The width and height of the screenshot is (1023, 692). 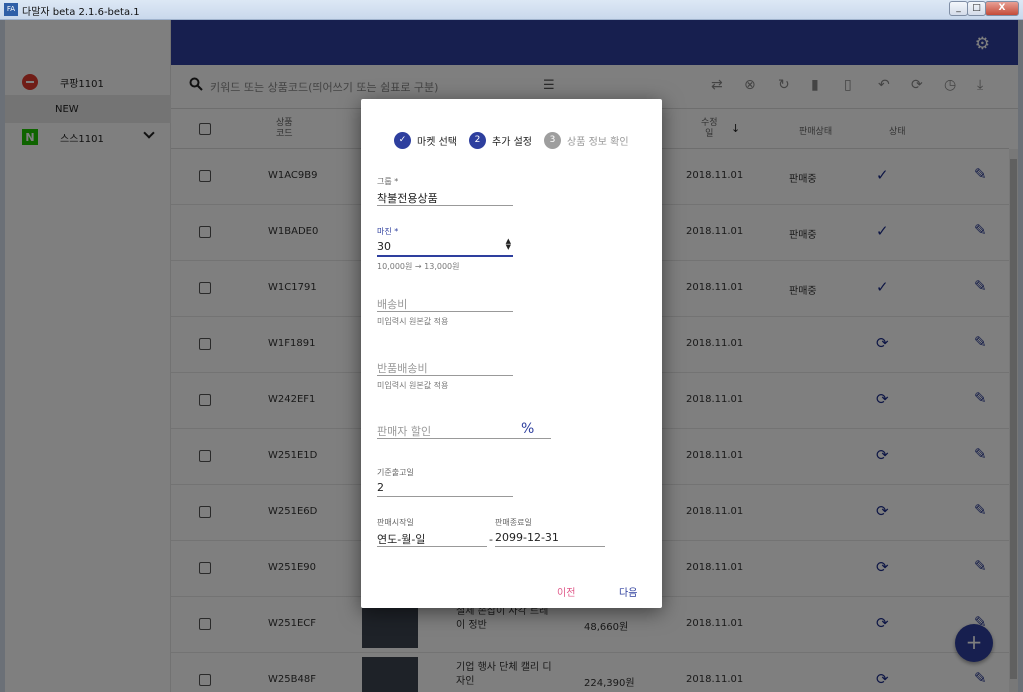 What do you see at coordinates (511, 10) in the screenshot?
I see `title-bar: FA 다말자 beta 2.1.6-beta.1 _ □ X` at bounding box center [511, 10].